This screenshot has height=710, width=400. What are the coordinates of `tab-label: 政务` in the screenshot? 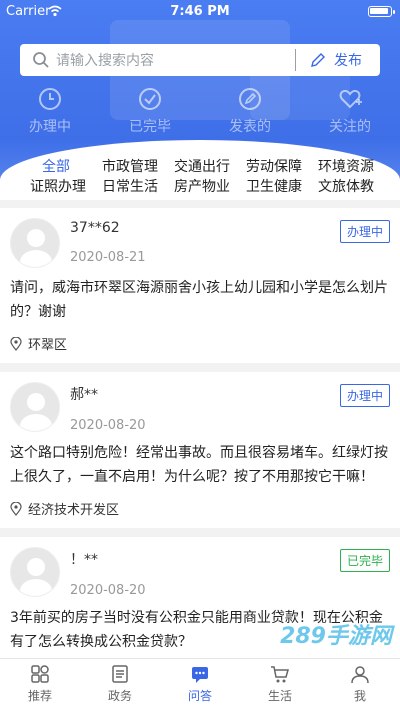 It's located at (119, 696).